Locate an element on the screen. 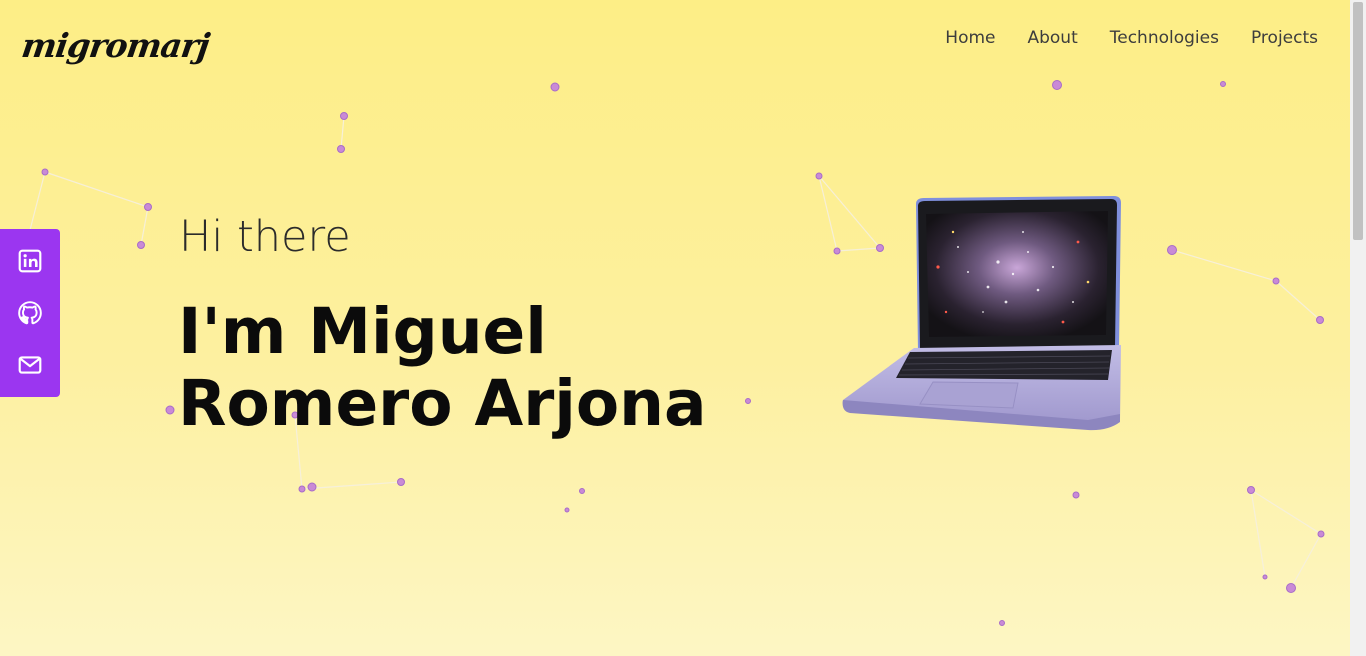 The height and width of the screenshot is (656, 1366). nav-home-link: Home is located at coordinates (970, 38).